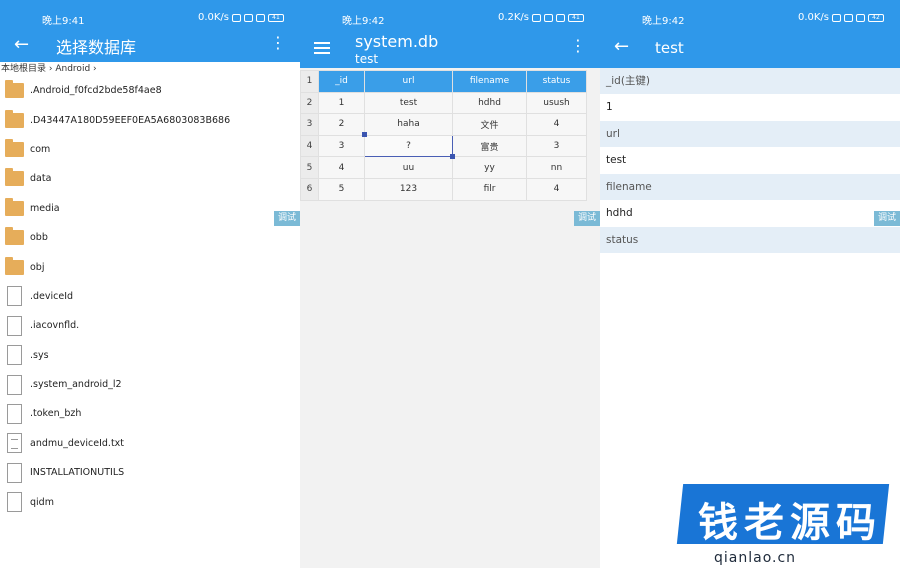 Image resolution: width=900 pixels, height=568 pixels. What do you see at coordinates (341, 81) in the screenshot?
I see `column-header: _id` at bounding box center [341, 81].